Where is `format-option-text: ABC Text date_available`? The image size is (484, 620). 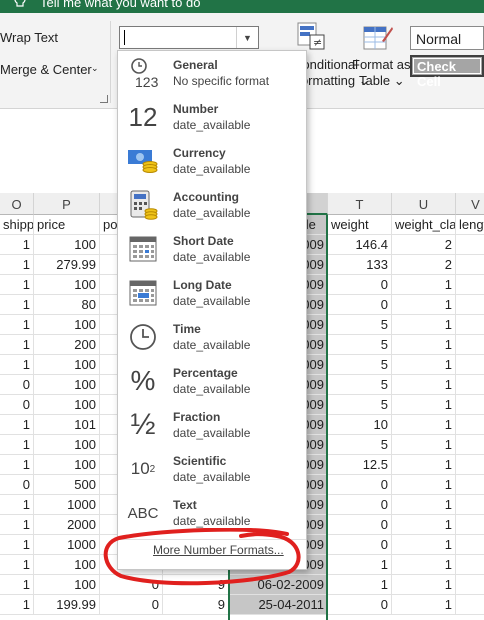
format-option-text: ABC Text date_available is located at coordinates (212, 513).